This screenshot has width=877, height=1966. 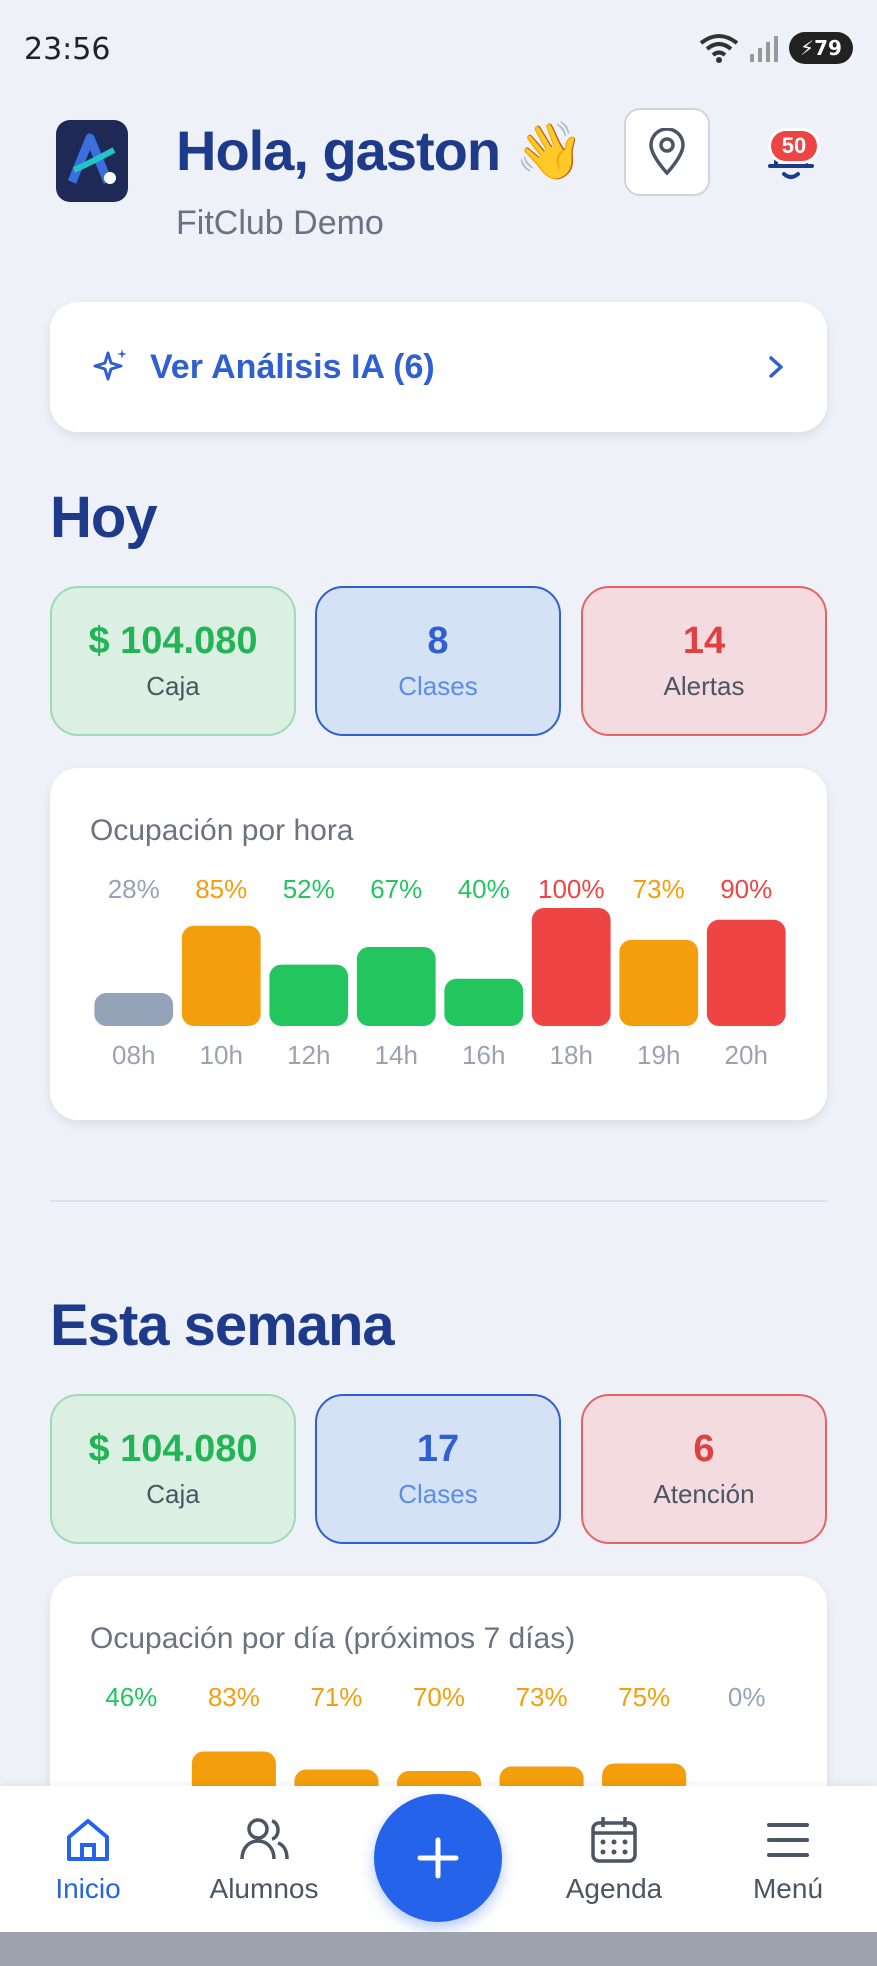 What do you see at coordinates (396, 986) in the screenshot?
I see `bar-14h` at bounding box center [396, 986].